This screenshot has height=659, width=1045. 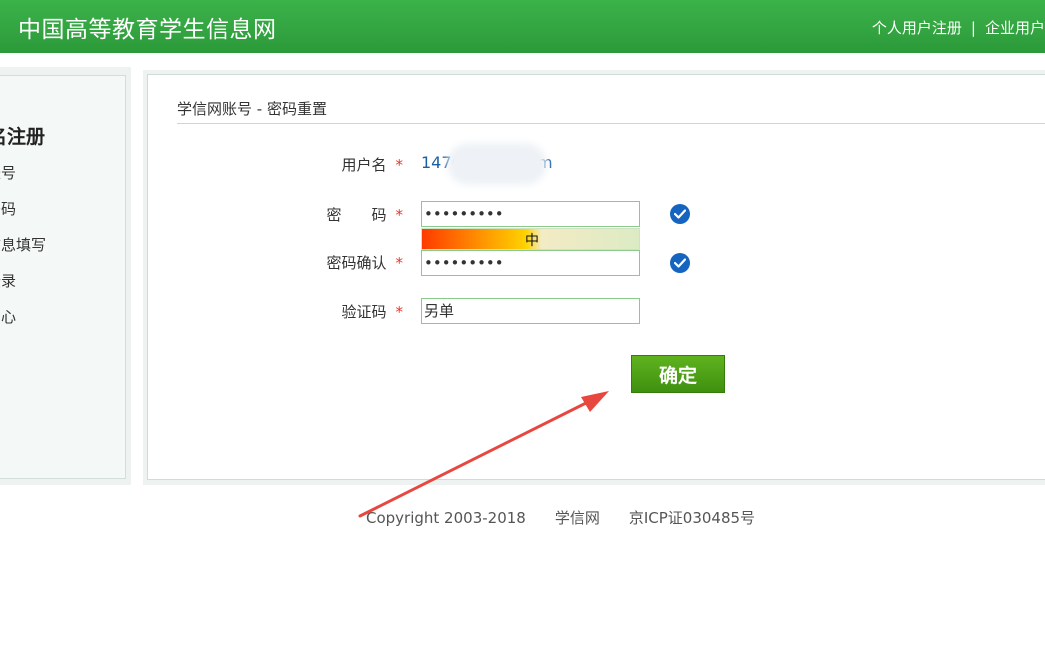 What do you see at coordinates (692, 518) in the screenshot?
I see `footer-icp: 京ICP证030485号` at bounding box center [692, 518].